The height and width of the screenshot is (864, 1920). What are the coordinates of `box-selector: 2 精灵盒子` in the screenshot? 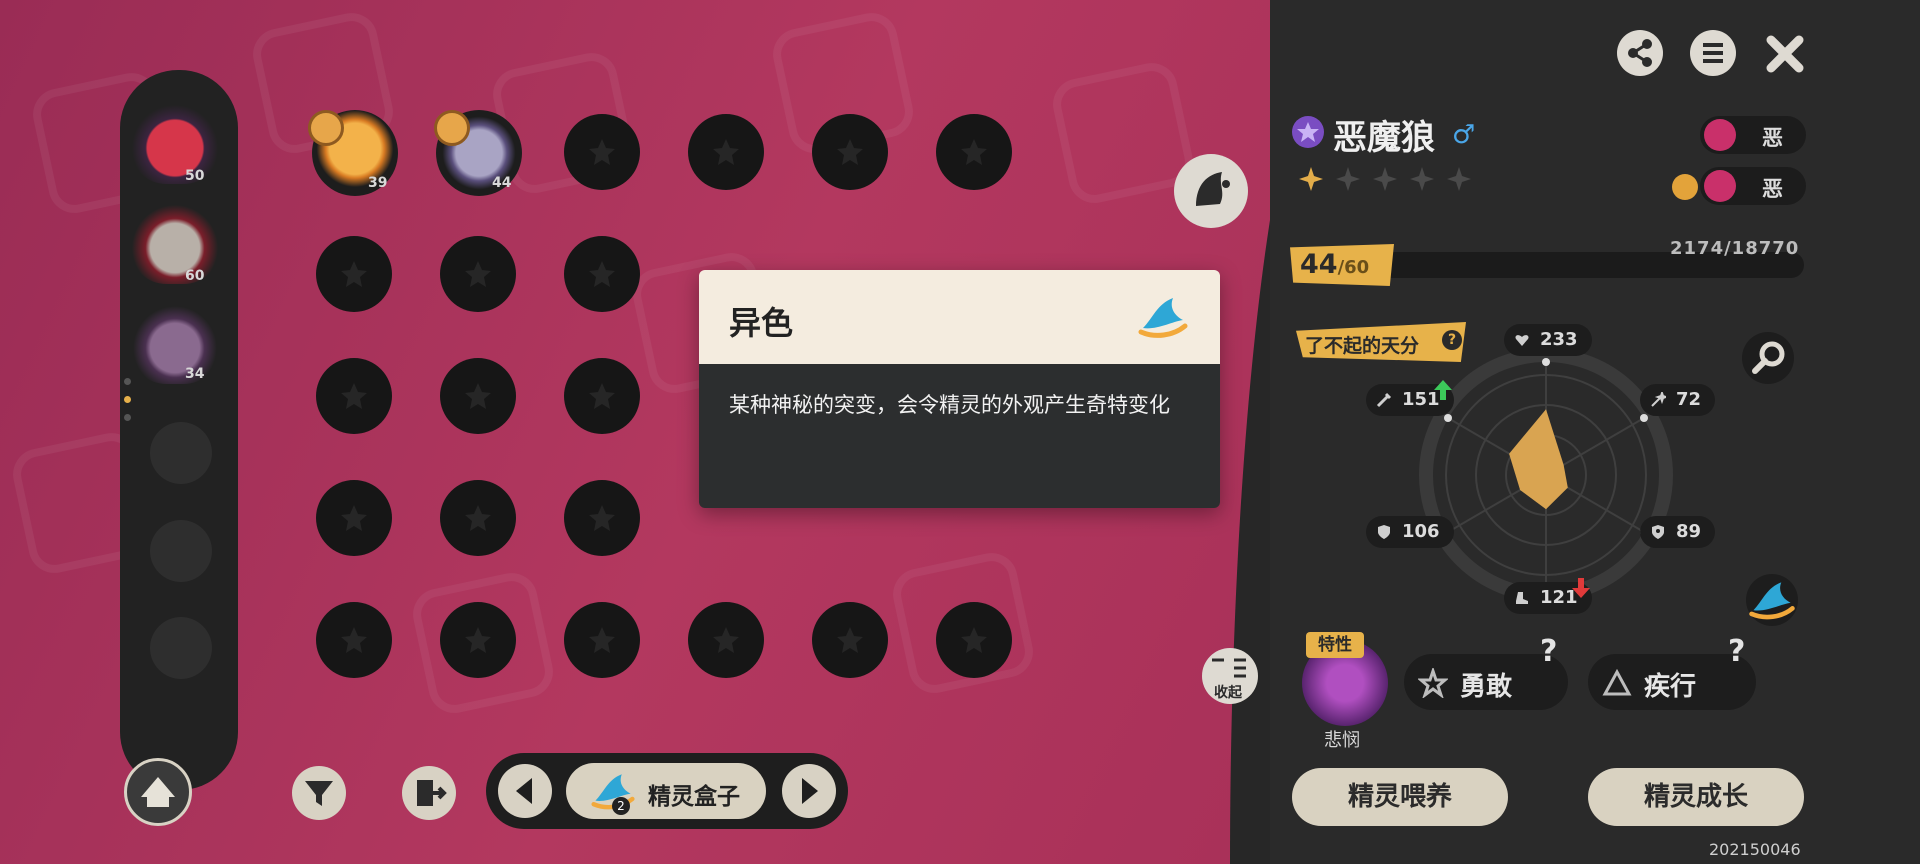 It's located at (666, 791).